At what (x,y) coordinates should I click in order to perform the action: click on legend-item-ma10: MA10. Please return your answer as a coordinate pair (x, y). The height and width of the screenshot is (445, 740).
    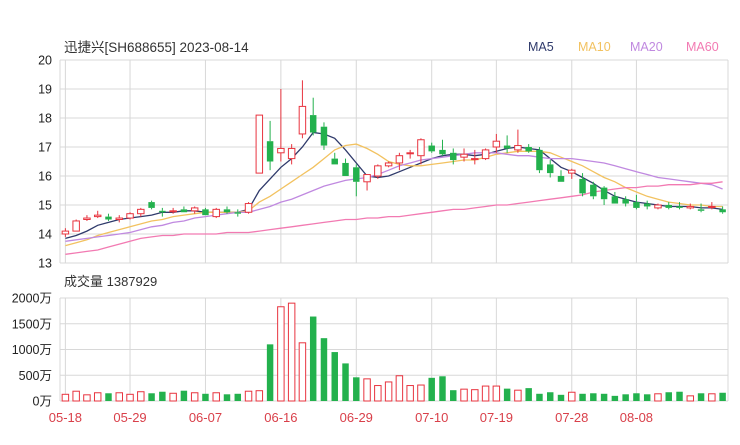
    Looking at the image, I should click on (594, 47).